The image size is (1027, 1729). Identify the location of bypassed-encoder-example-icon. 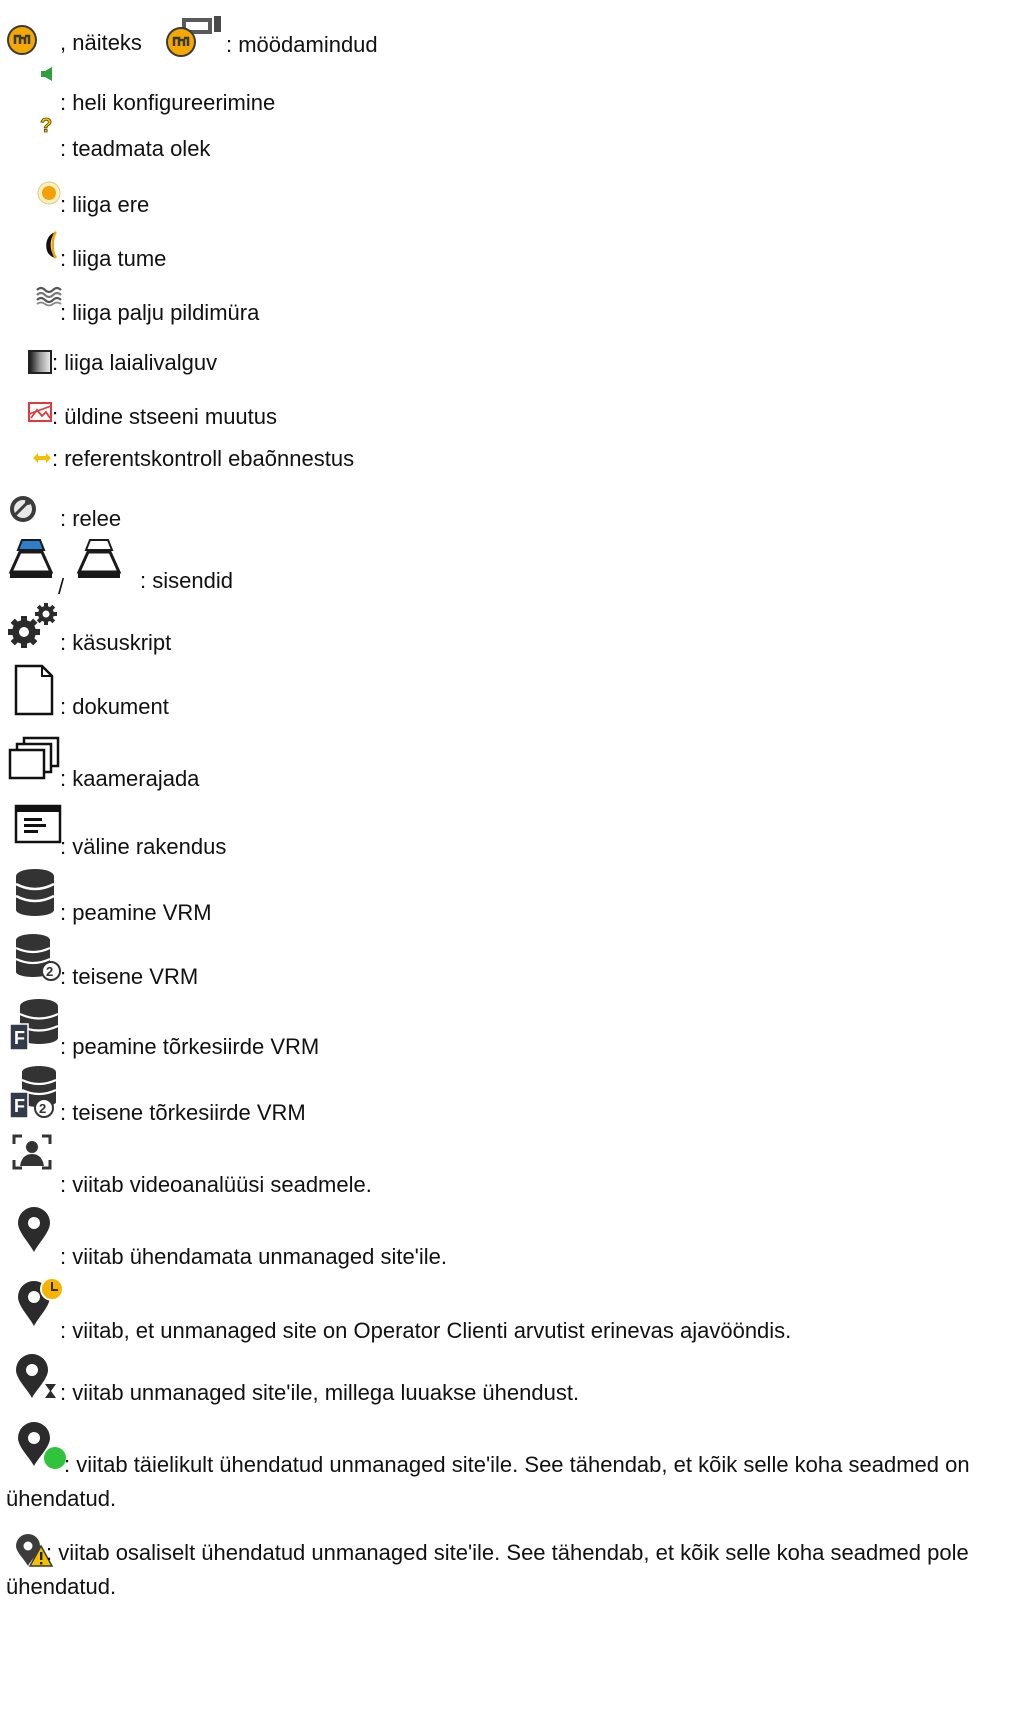
(193, 36).